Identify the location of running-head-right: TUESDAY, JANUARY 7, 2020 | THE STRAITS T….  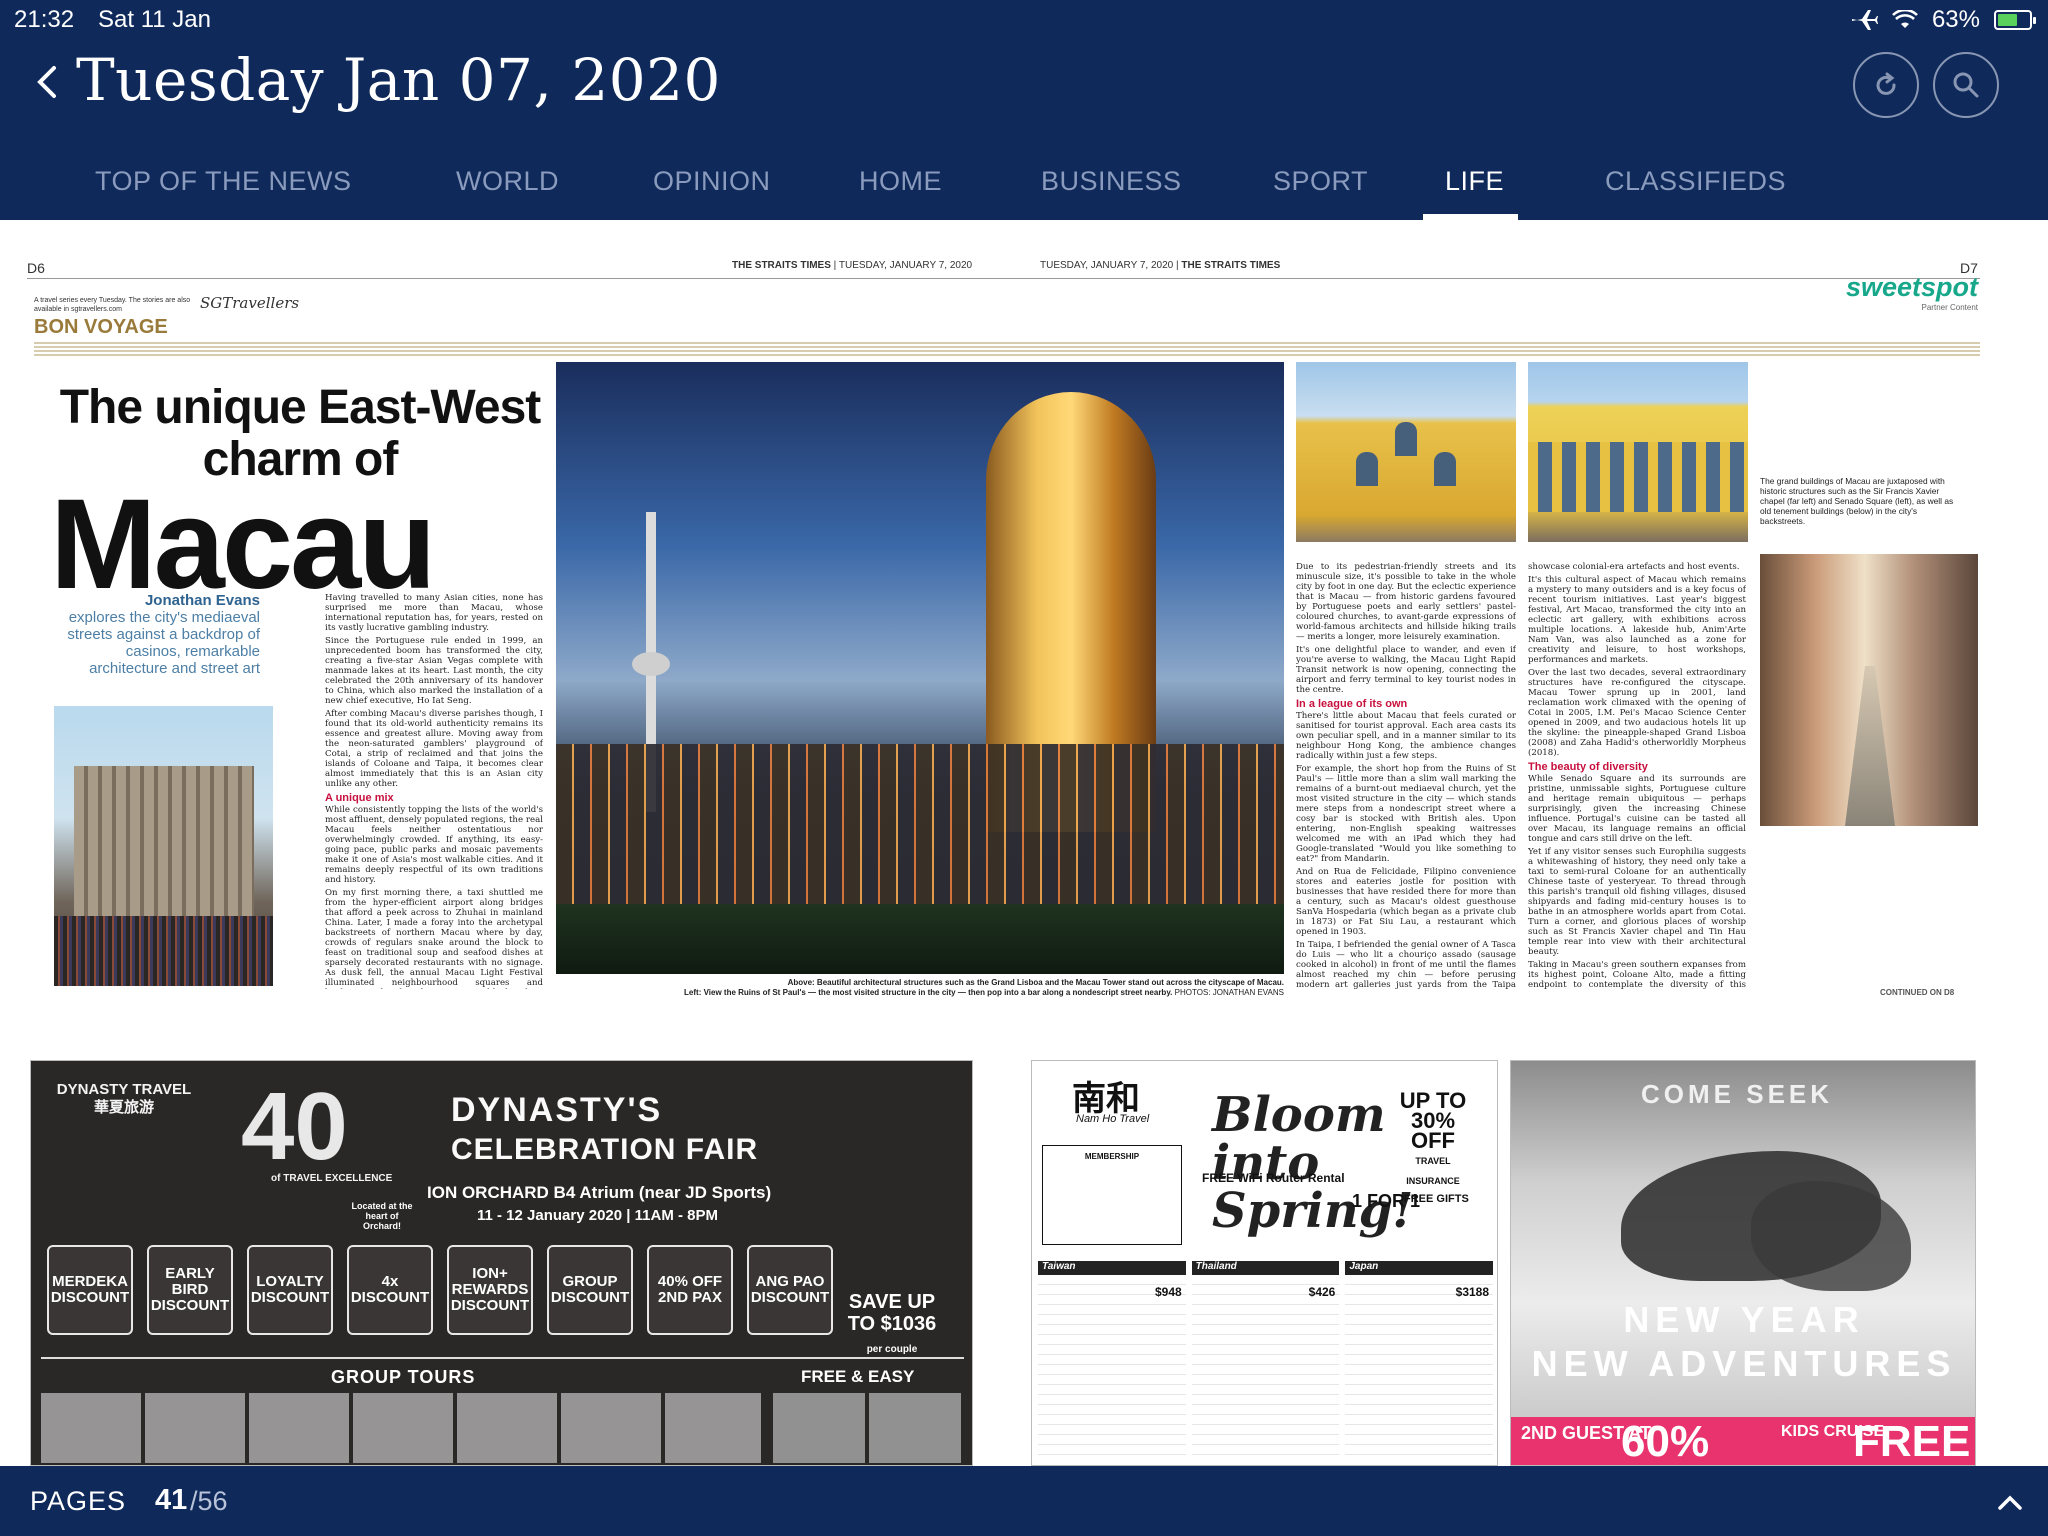
(1160, 265).